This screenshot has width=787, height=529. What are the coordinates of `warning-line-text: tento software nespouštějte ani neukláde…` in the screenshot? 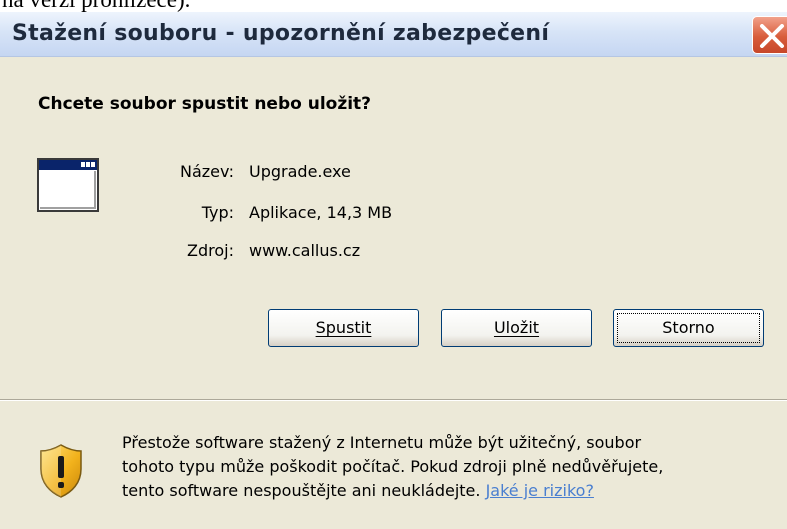 It's located at (301, 490).